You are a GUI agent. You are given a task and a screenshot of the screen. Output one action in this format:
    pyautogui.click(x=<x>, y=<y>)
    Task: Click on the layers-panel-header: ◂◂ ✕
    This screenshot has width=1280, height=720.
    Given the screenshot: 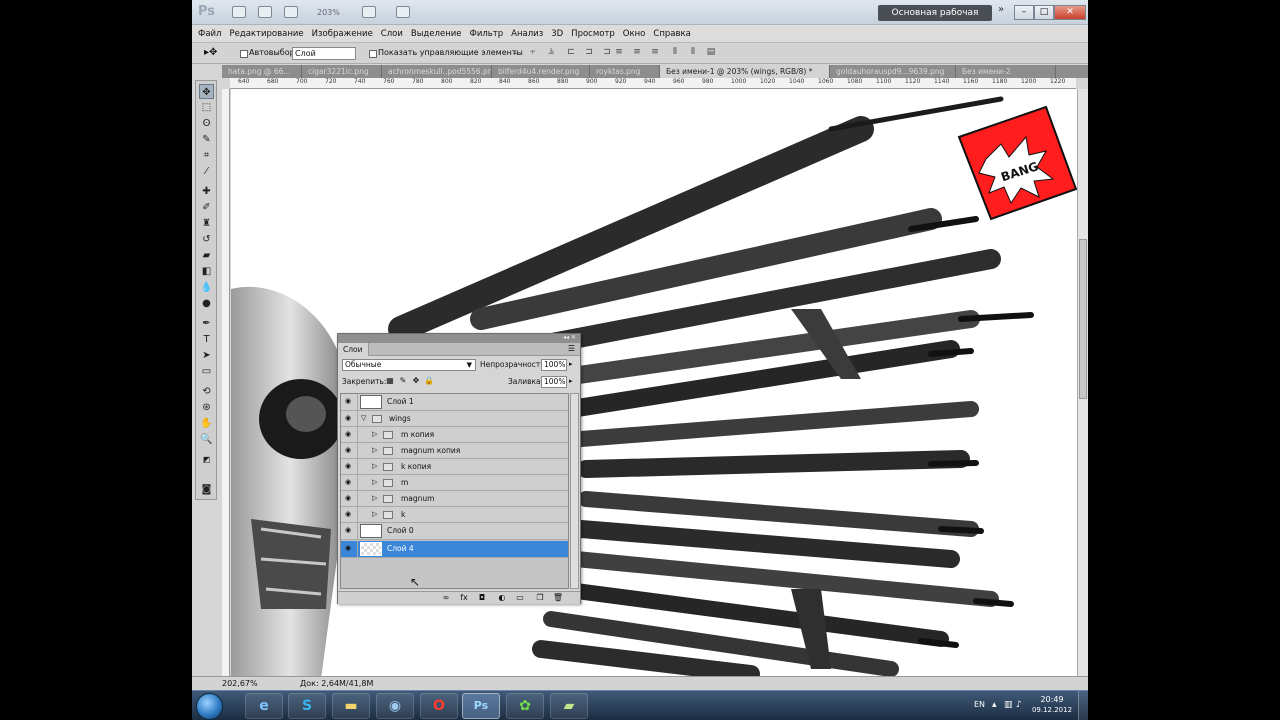 What is the action you would take?
    pyautogui.click(x=459, y=338)
    